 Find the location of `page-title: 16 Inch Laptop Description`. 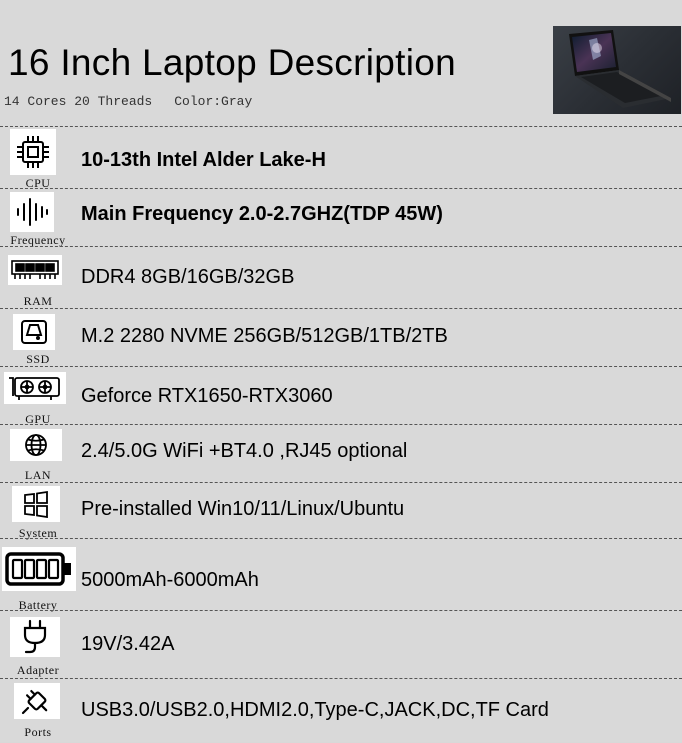

page-title: 16 Inch Laptop Description is located at coordinates (232, 62).